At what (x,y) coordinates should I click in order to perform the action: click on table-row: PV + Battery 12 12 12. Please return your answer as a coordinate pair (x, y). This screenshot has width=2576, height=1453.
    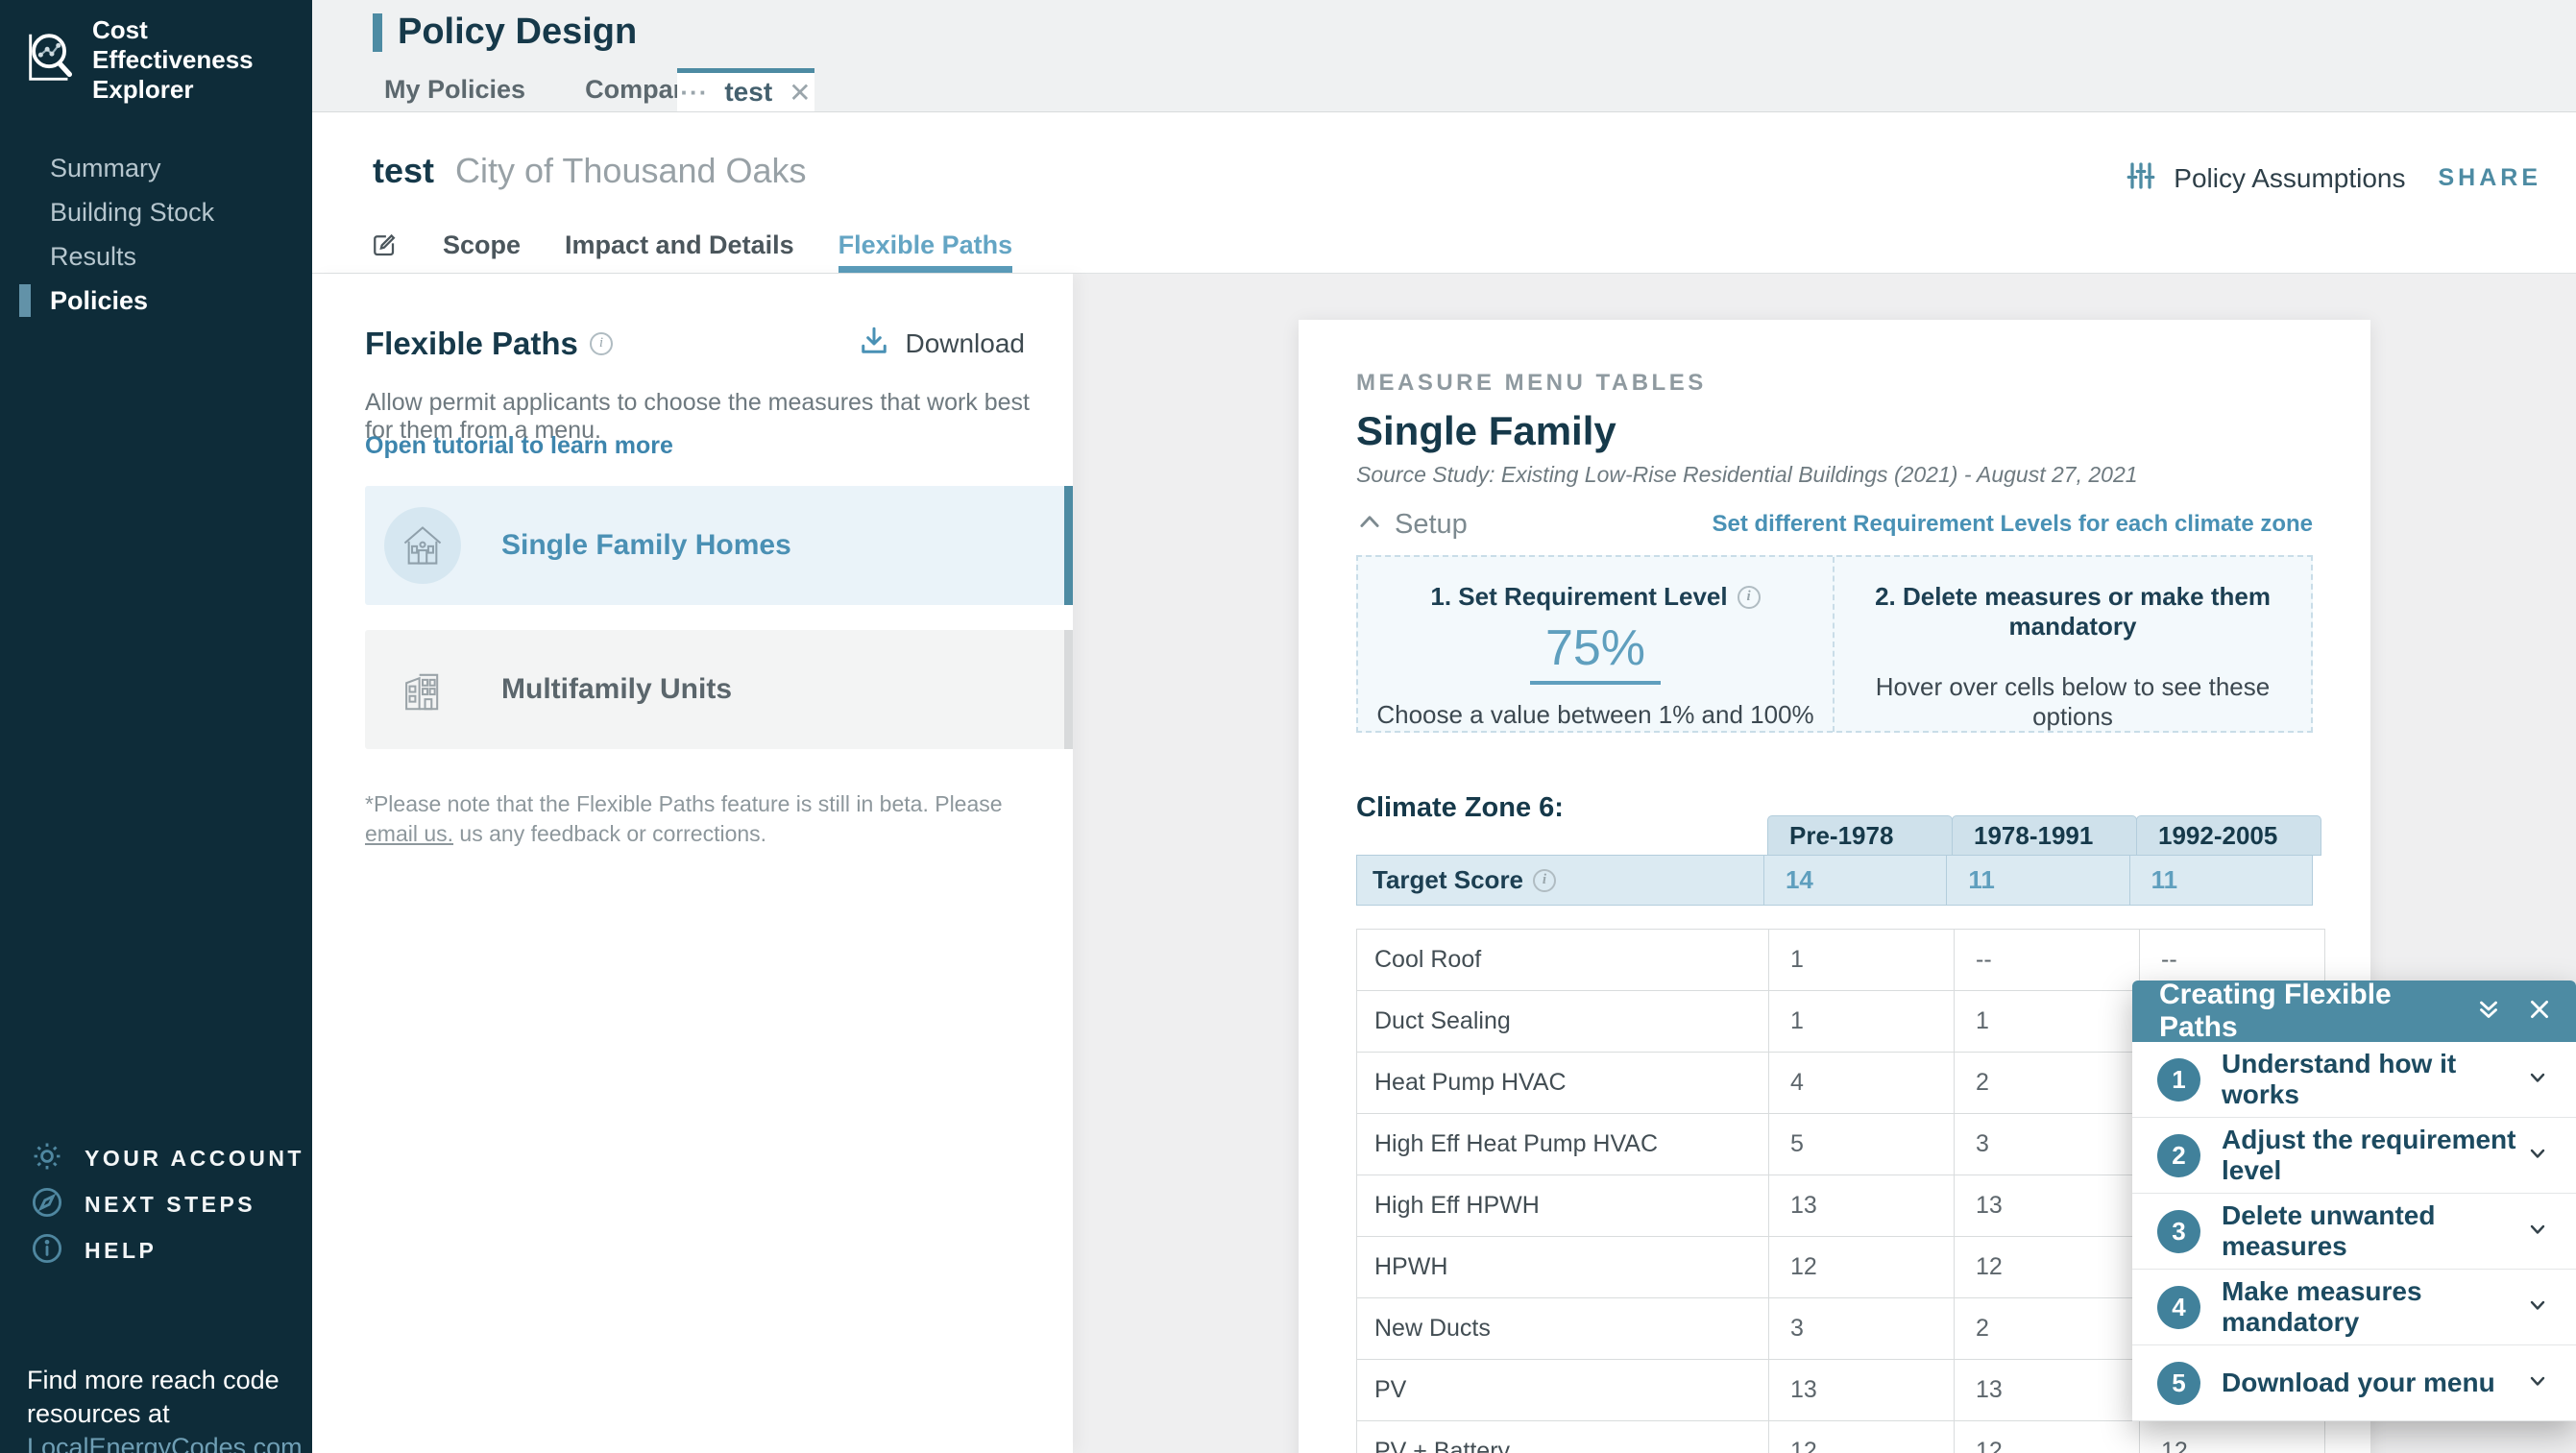
    Looking at the image, I should click on (1841, 1437).